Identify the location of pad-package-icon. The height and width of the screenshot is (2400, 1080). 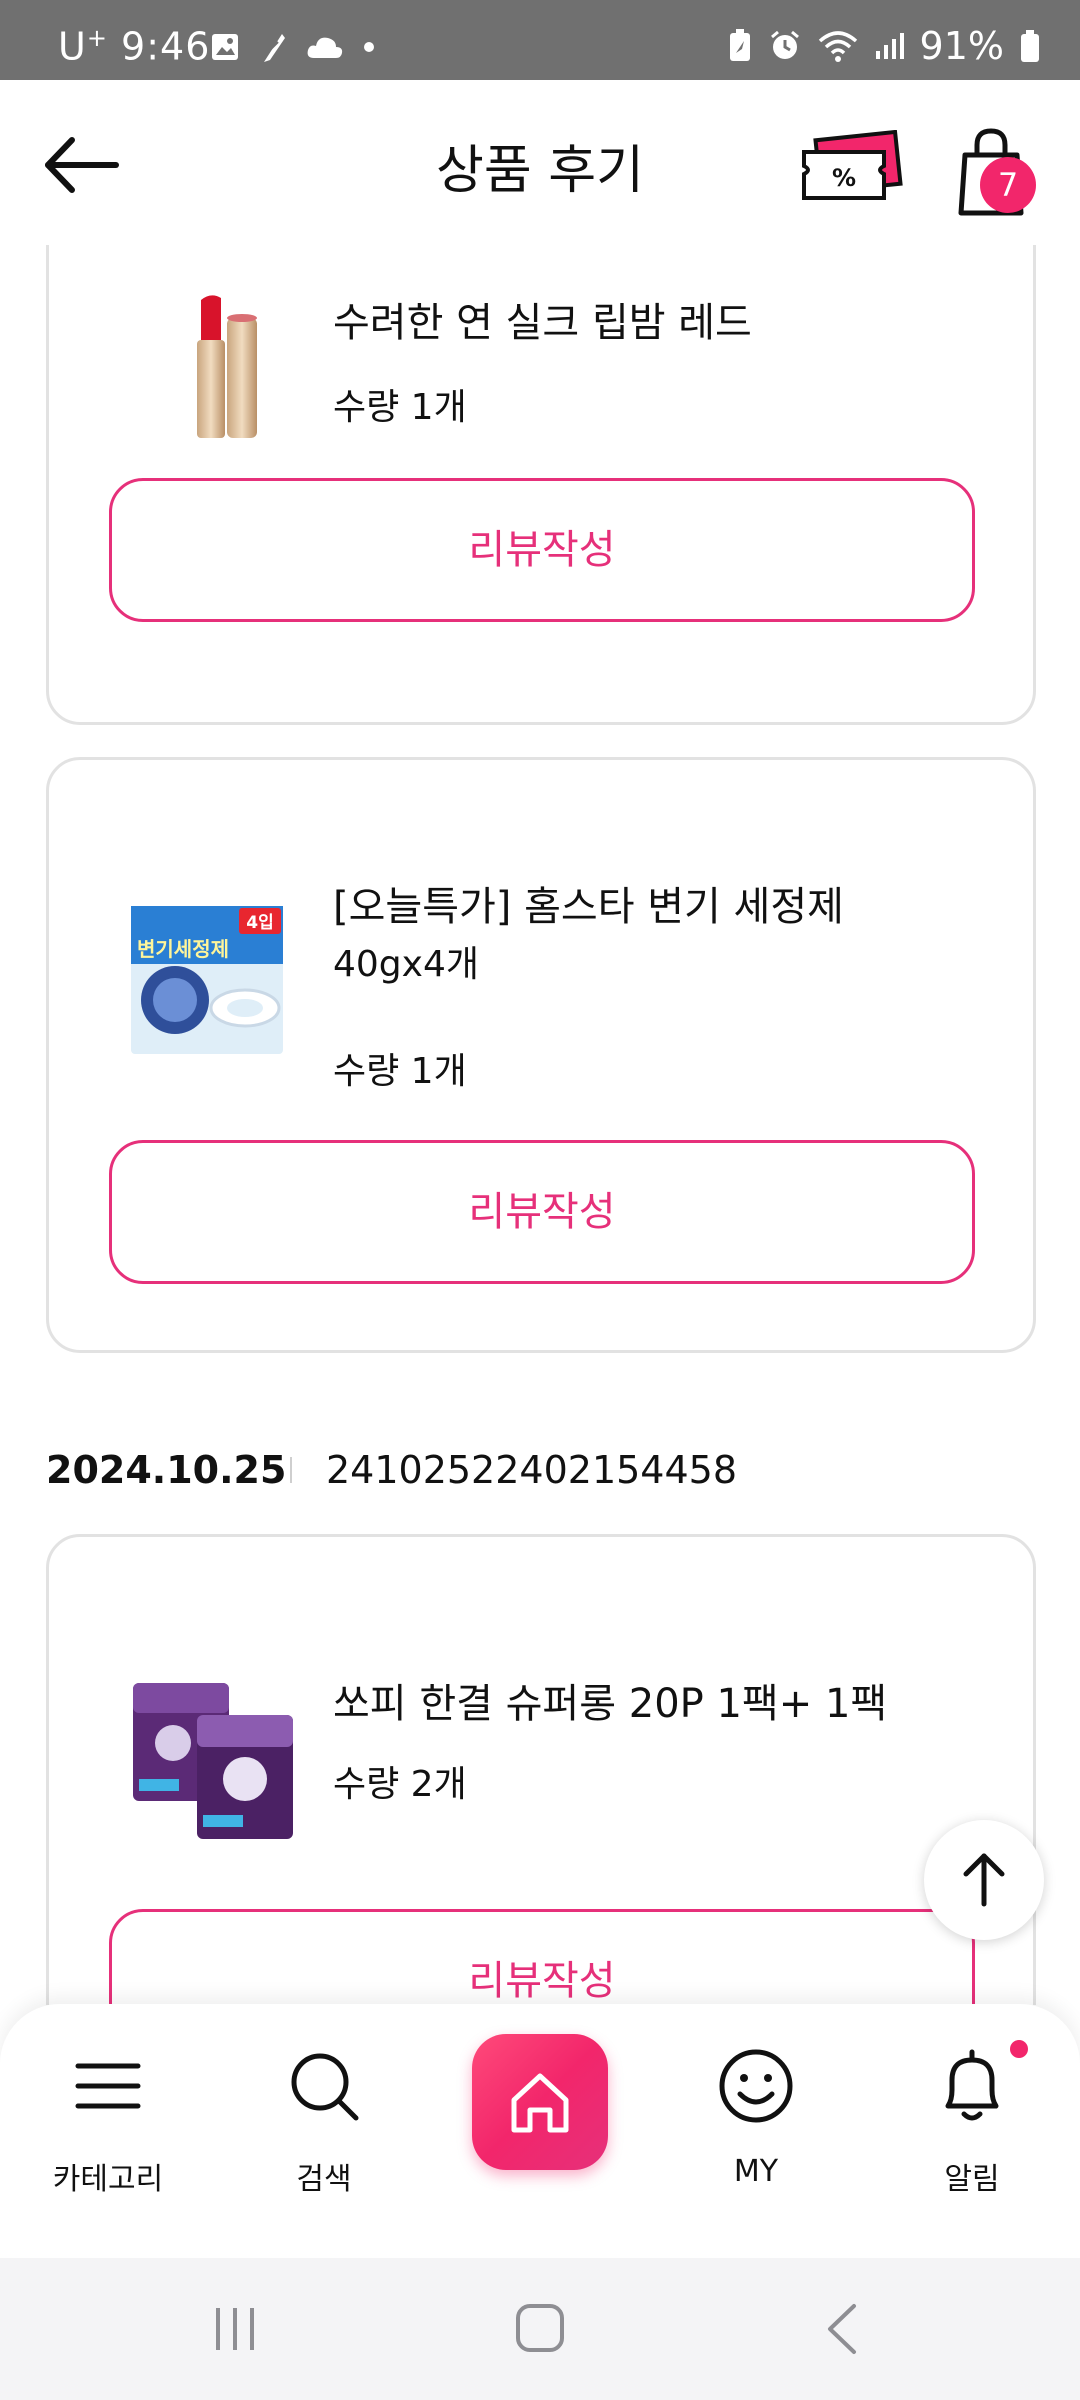
(213, 1761).